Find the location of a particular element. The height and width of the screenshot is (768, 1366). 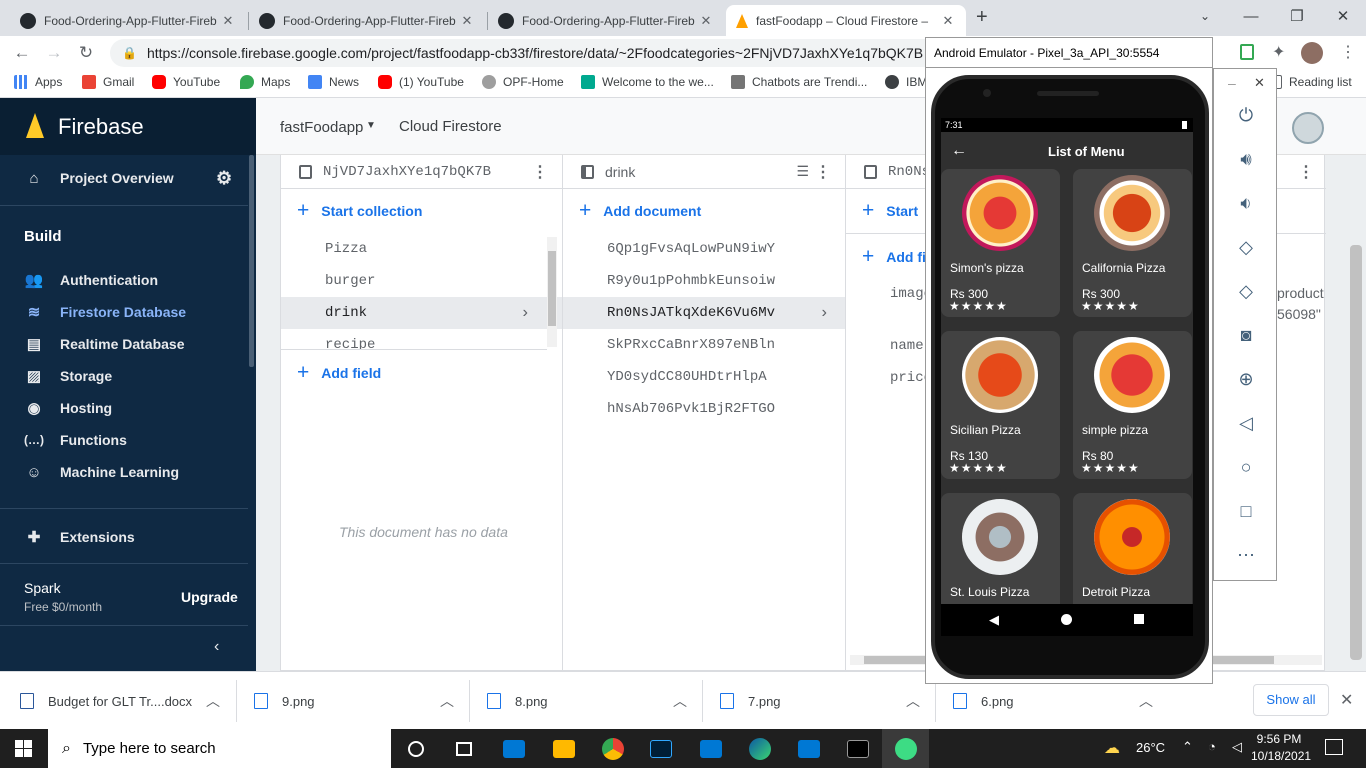

sidebar-item-project-overview: ⌂ Project Overview ⚙ is located at coordinates (124, 178).